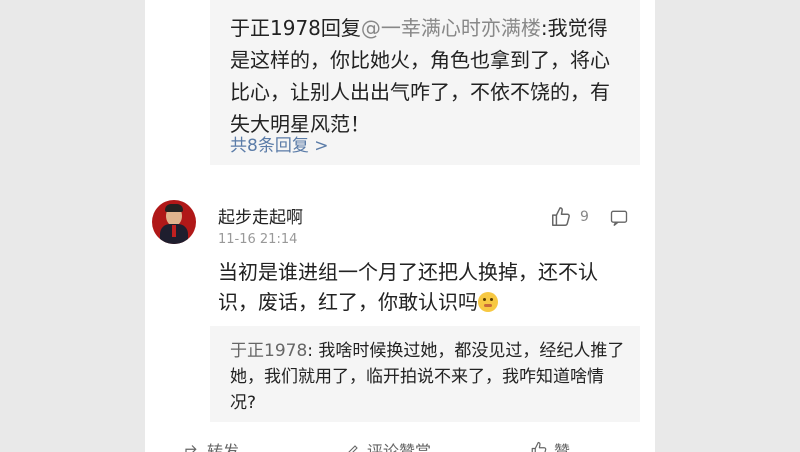 Image resolution: width=800 pixels, height=452 pixels. I want to click on reply-word: 回复, so click(340, 28).